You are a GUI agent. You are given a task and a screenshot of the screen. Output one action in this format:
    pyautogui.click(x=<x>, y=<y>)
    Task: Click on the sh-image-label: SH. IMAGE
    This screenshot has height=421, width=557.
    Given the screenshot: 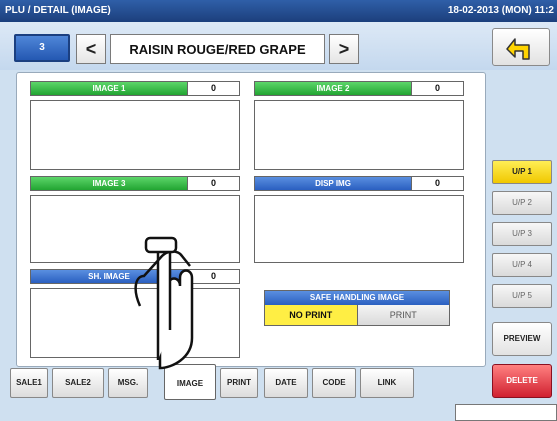 What is the action you would take?
    pyautogui.click(x=109, y=276)
    